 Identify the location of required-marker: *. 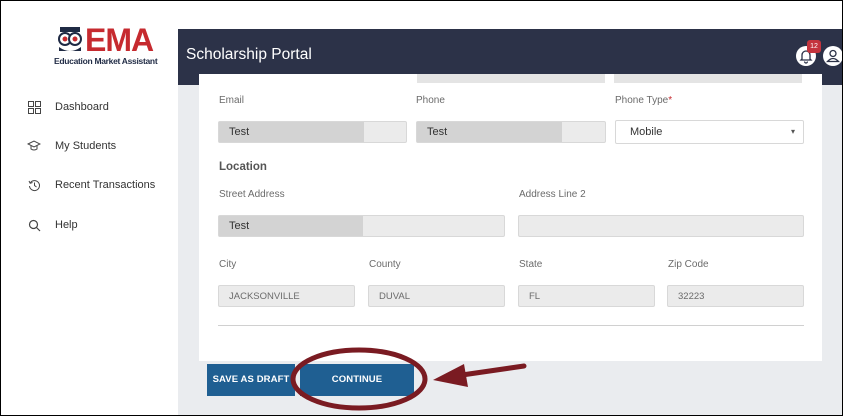
(670, 100).